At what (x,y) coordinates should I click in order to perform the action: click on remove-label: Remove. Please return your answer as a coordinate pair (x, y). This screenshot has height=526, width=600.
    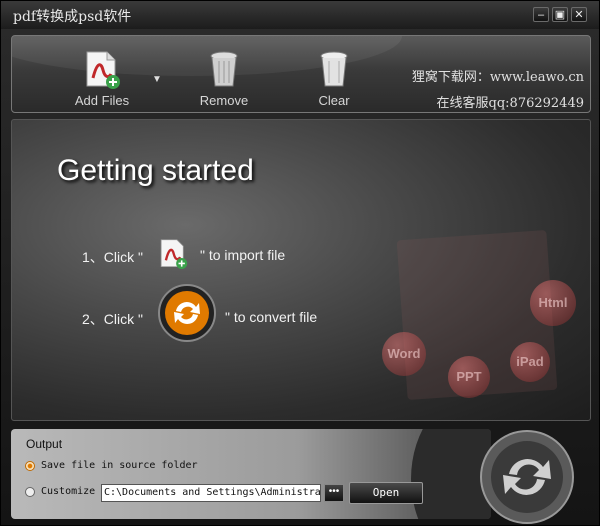
    Looking at the image, I should click on (224, 100).